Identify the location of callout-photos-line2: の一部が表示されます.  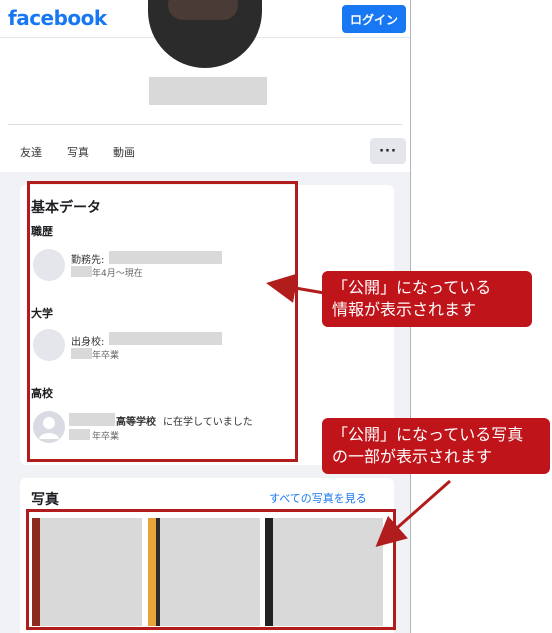
(412, 456).